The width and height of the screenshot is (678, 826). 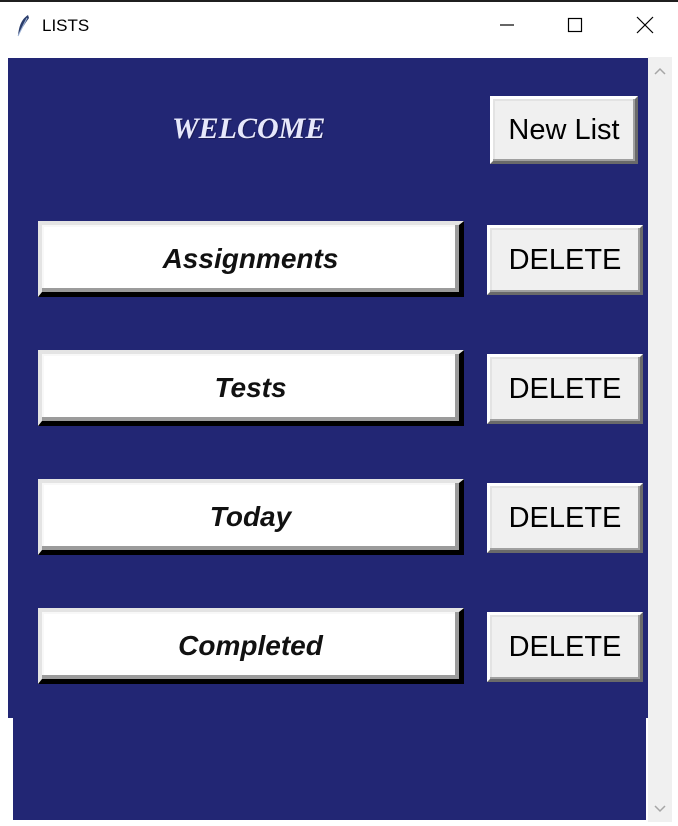 I want to click on list-button-tests: Tests, so click(x=251, y=388).